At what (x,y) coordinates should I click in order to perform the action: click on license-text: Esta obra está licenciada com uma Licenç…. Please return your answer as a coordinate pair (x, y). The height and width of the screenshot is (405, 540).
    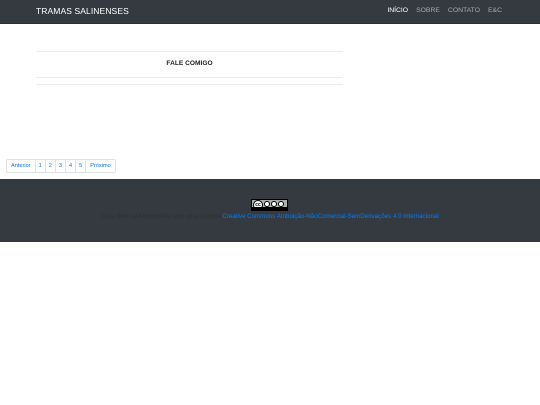
    Looking at the image, I should click on (161, 216).